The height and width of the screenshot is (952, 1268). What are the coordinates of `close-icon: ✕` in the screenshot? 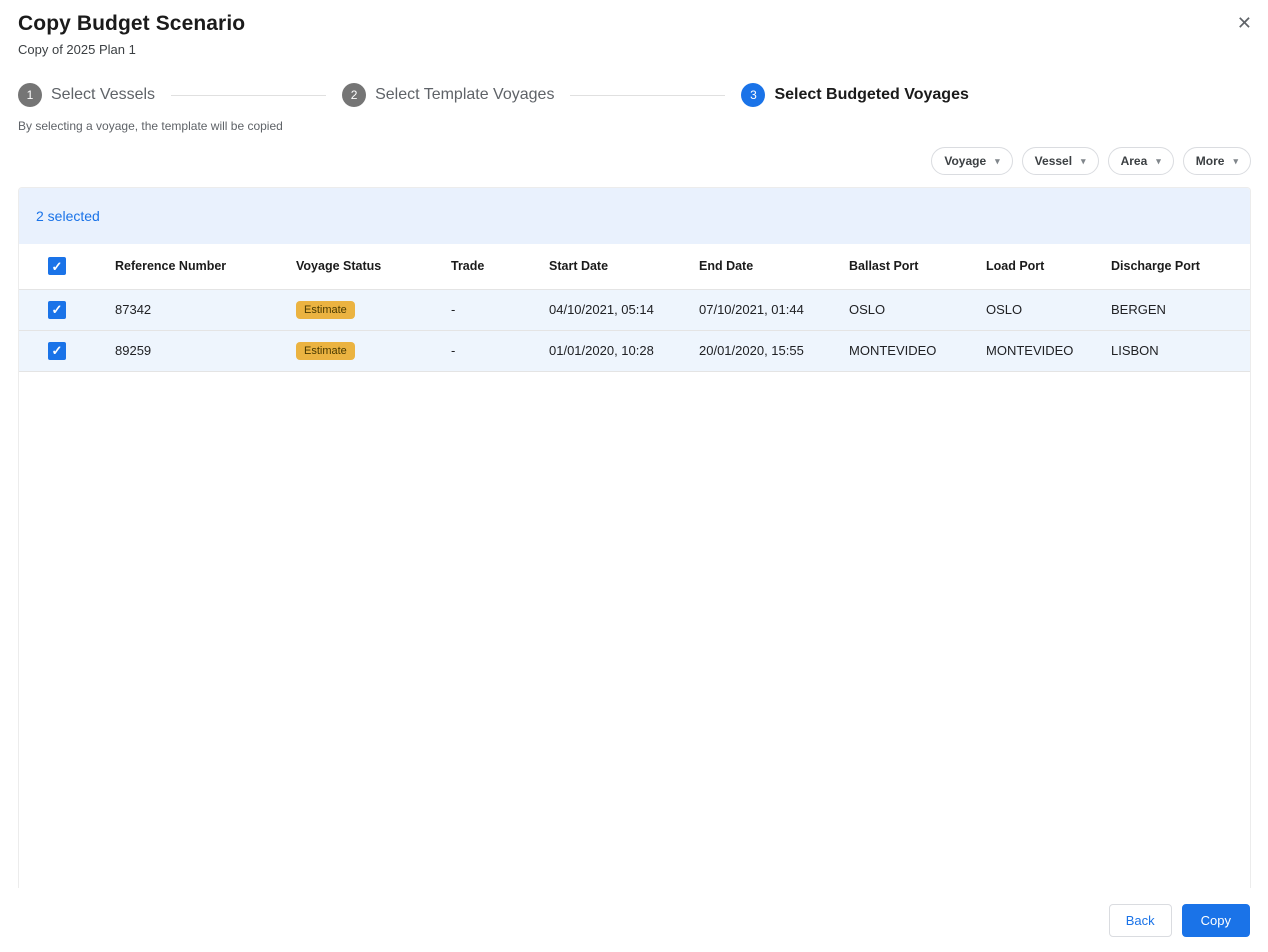 It's located at (1244, 23).